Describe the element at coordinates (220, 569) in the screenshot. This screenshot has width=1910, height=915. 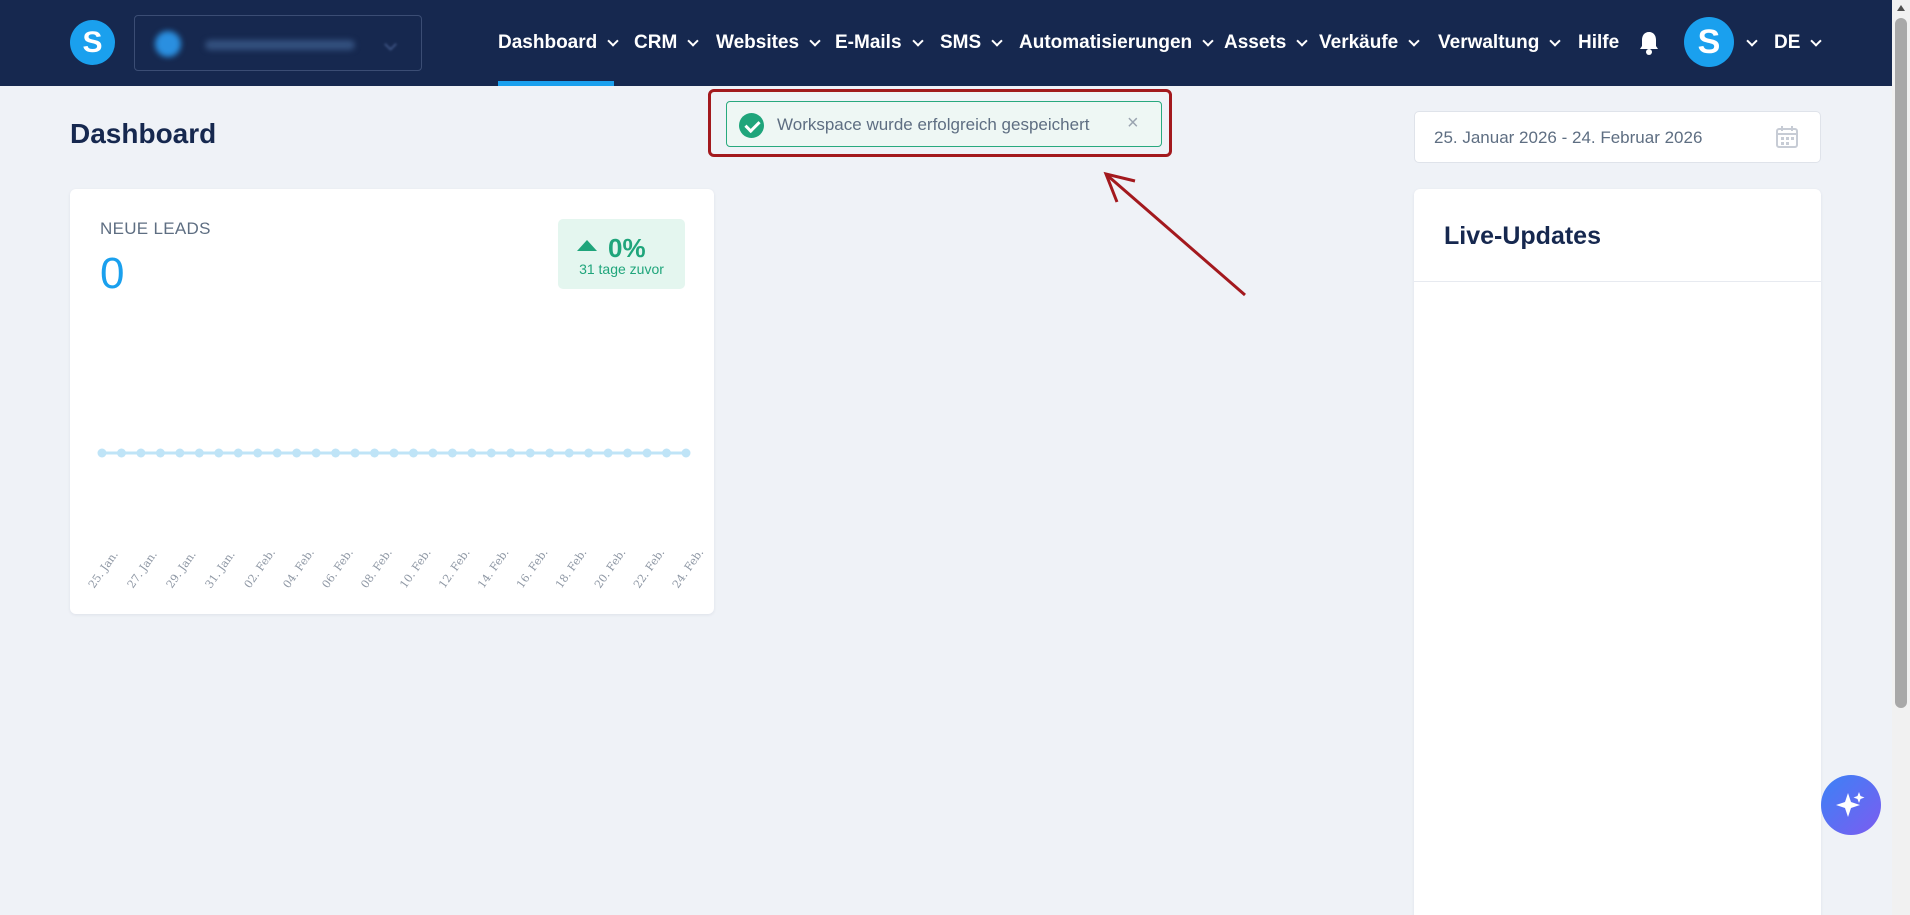
I see `x-tick-label: 31. Jan.` at that location.